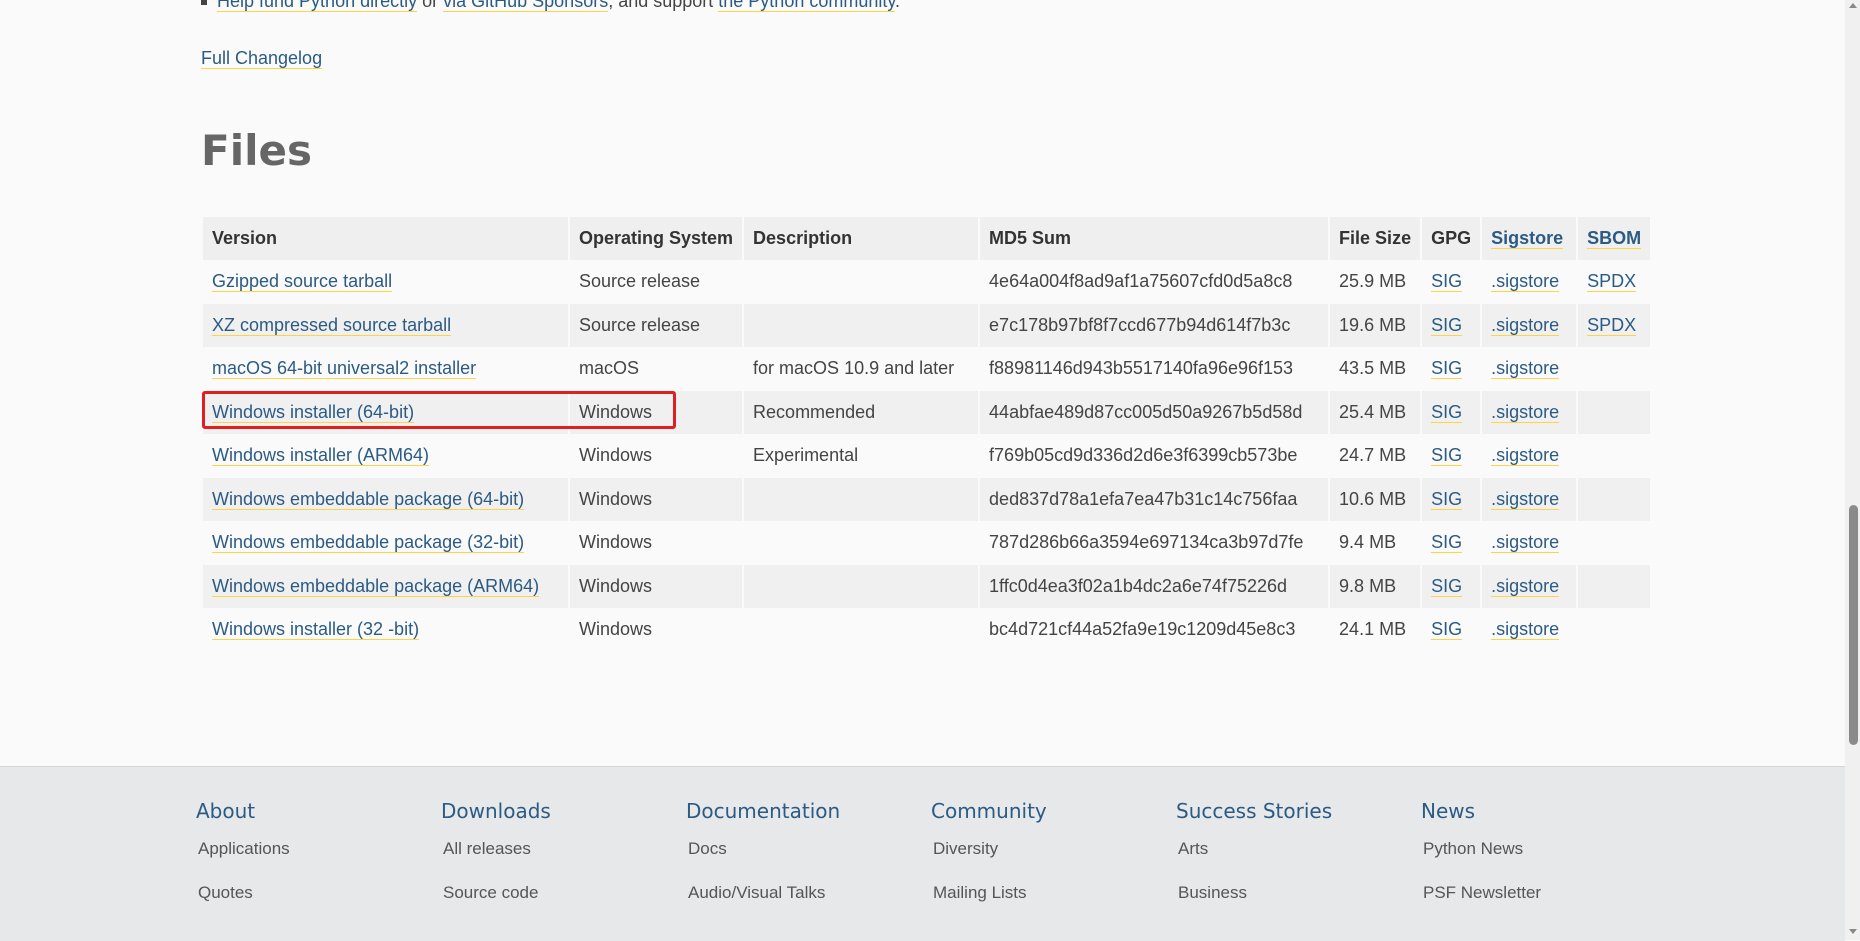 The width and height of the screenshot is (1860, 941). What do you see at coordinates (497, 859) in the screenshot?
I see `footer-link-all-releases: All releases` at bounding box center [497, 859].